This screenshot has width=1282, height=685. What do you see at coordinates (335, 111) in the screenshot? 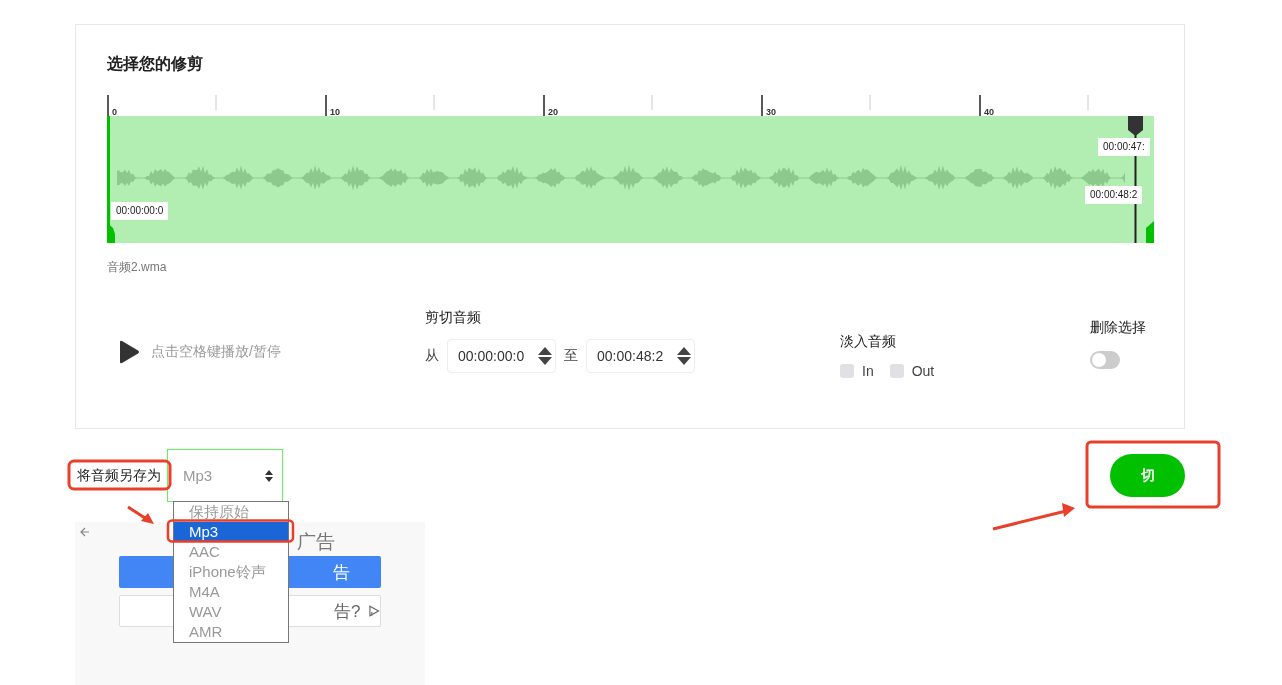
I see `tick-label: 10` at bounding box center [335, 111].